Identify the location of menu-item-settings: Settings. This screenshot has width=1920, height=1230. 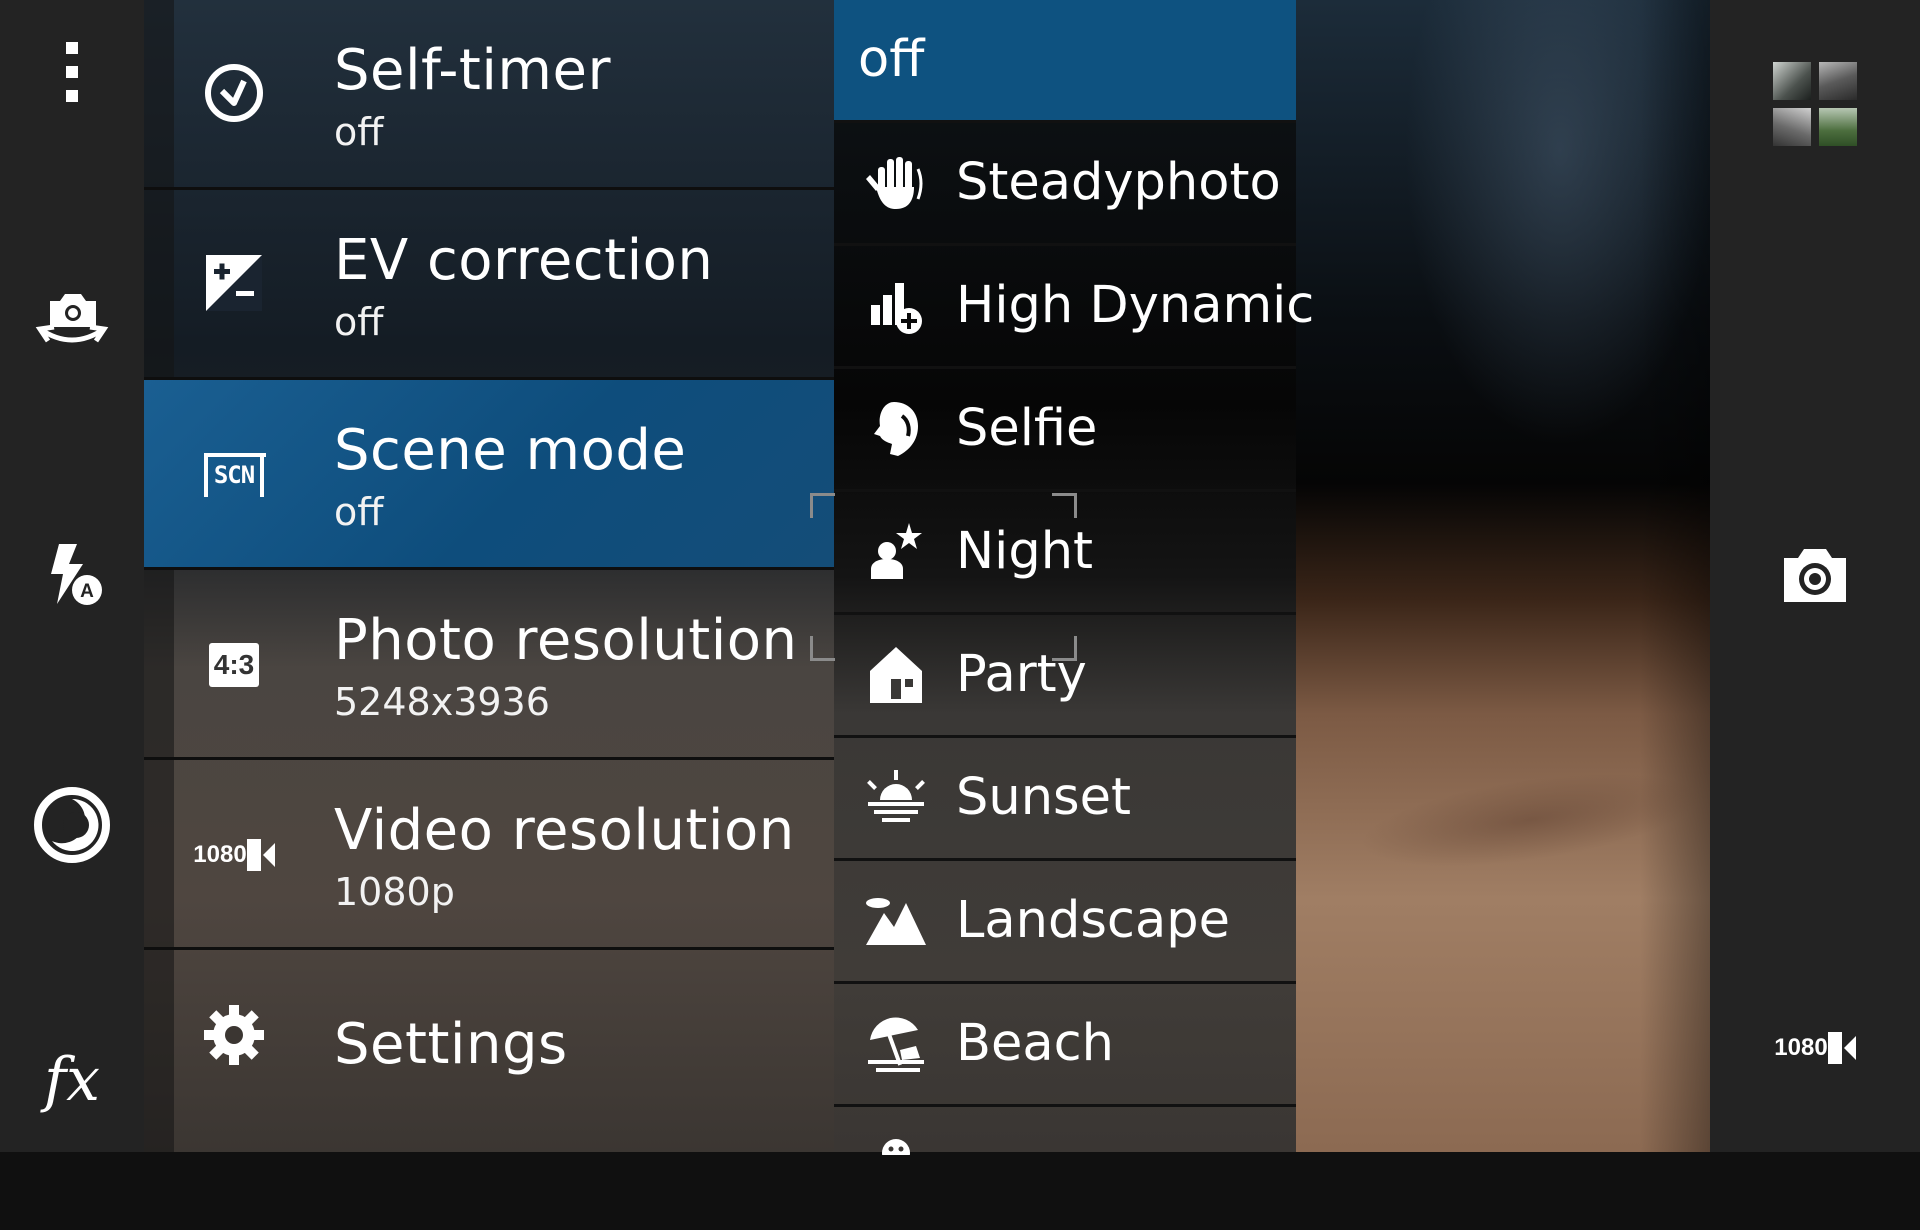
(489, 1045).